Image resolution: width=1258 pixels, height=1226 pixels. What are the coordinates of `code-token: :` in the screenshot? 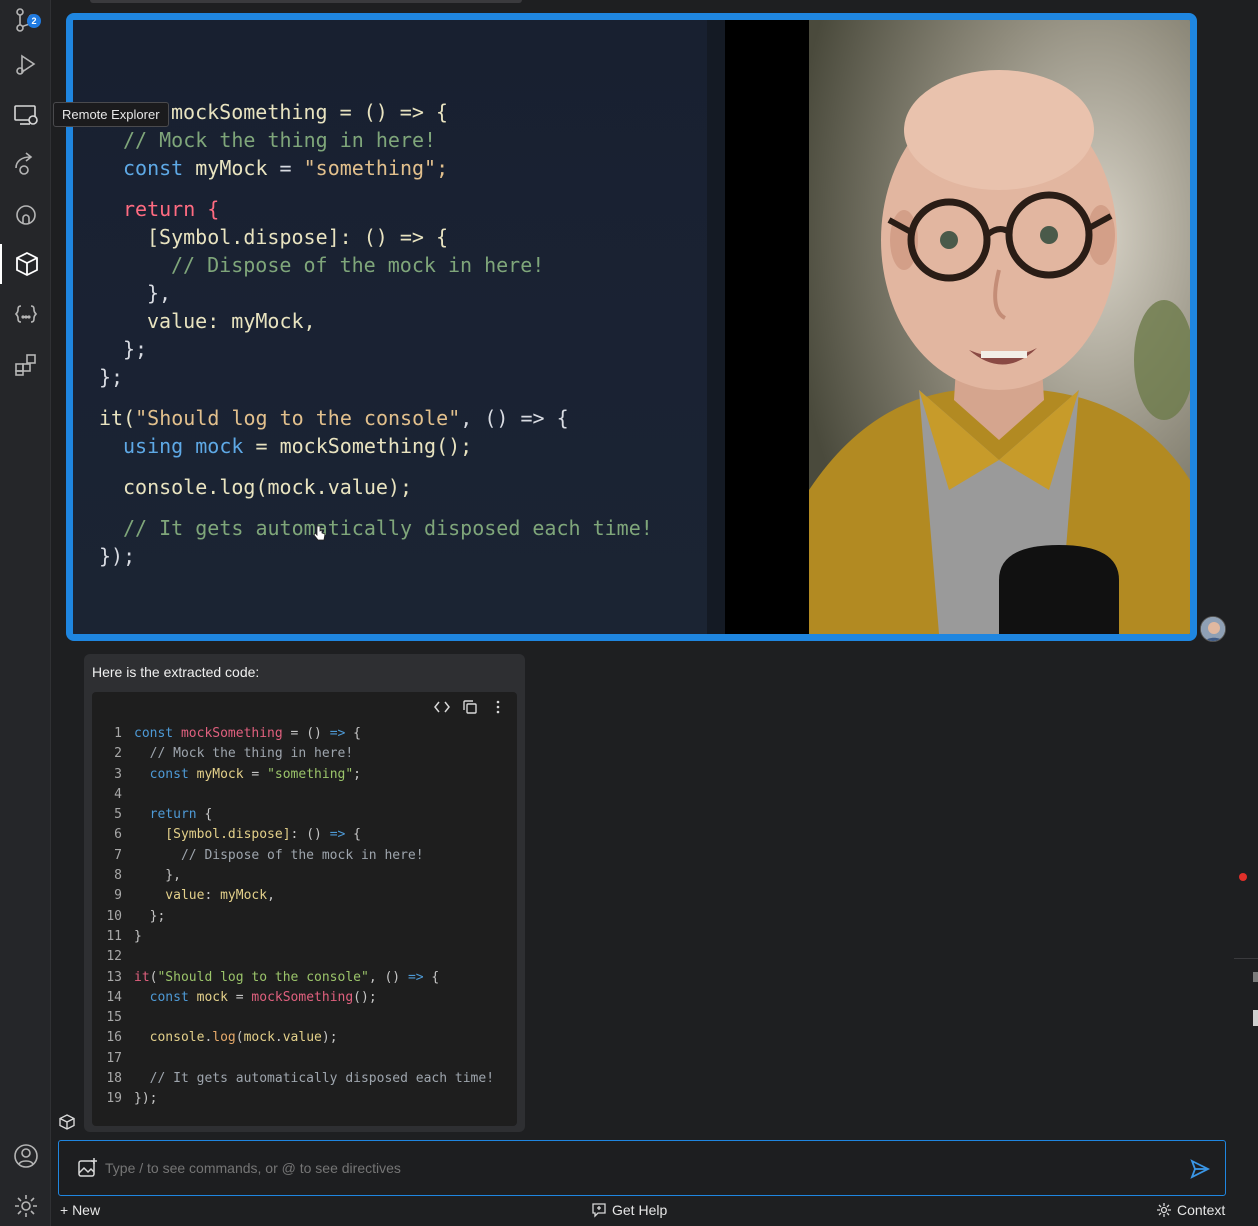 It's located at (212, 896).